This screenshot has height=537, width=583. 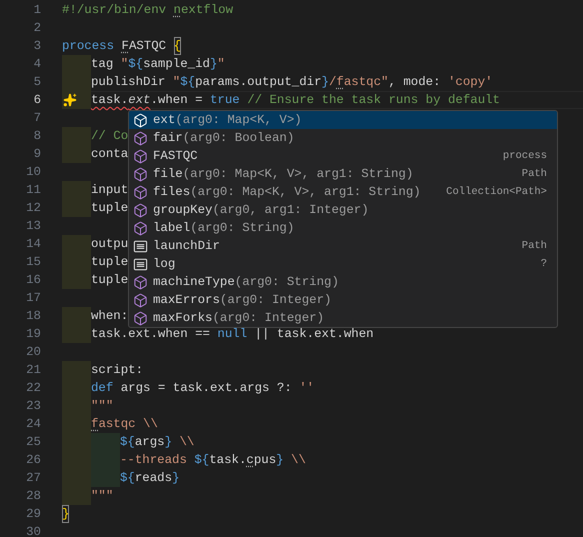 What do you see at coordinates (37, 28) in the screenshot?
I see `line-number: 2` at bounding box center [37, 28].